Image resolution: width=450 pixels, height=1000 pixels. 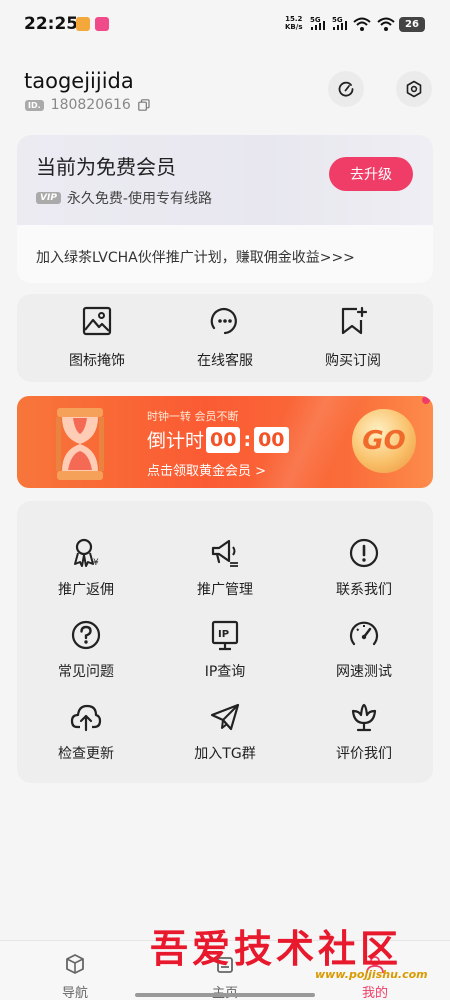 I want to click on countdown-minutes: 00, so click(x=223, y=439).